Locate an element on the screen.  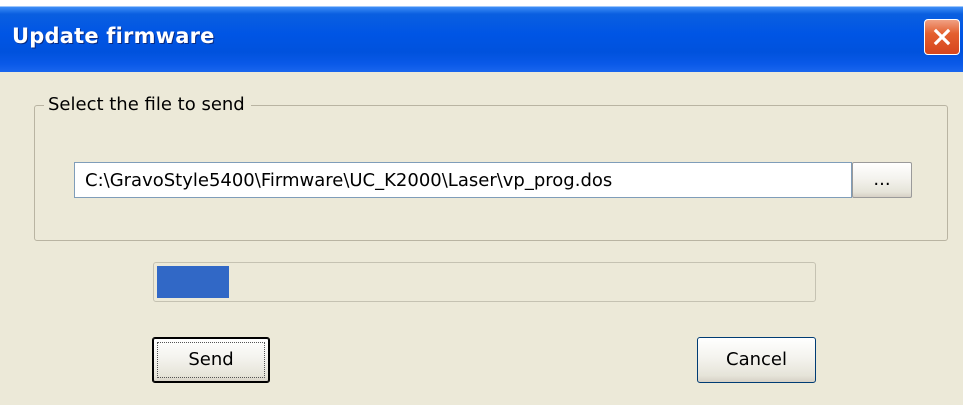
file-path-input is located at coordinates (463, 180).